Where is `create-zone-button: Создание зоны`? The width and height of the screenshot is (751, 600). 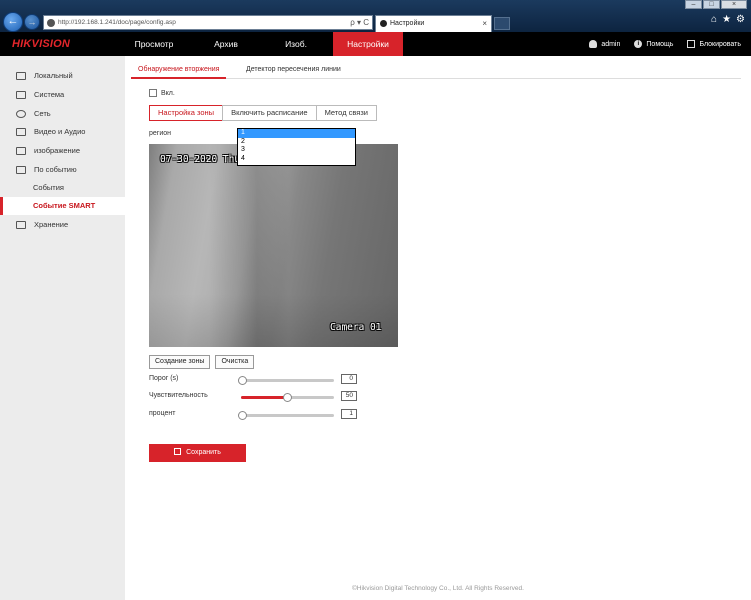 create-zone-button: Создание зоны is located at coordinates (180, 362).